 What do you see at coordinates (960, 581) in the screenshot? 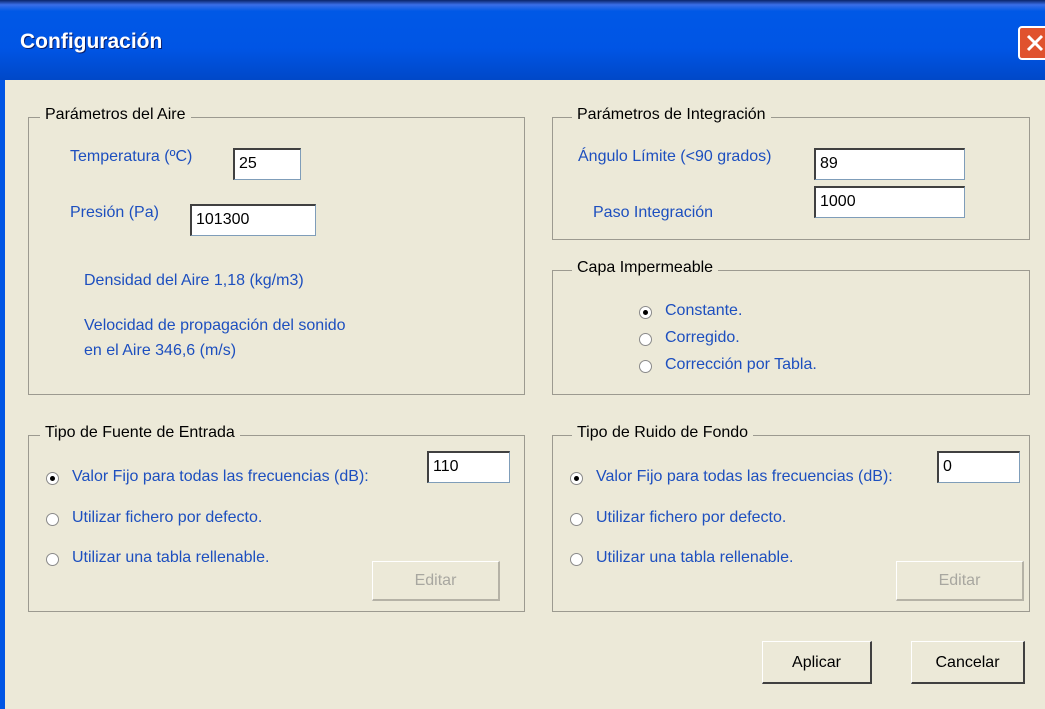
I see `noise-edit-button: Editar` at bounding box center [960, 581].